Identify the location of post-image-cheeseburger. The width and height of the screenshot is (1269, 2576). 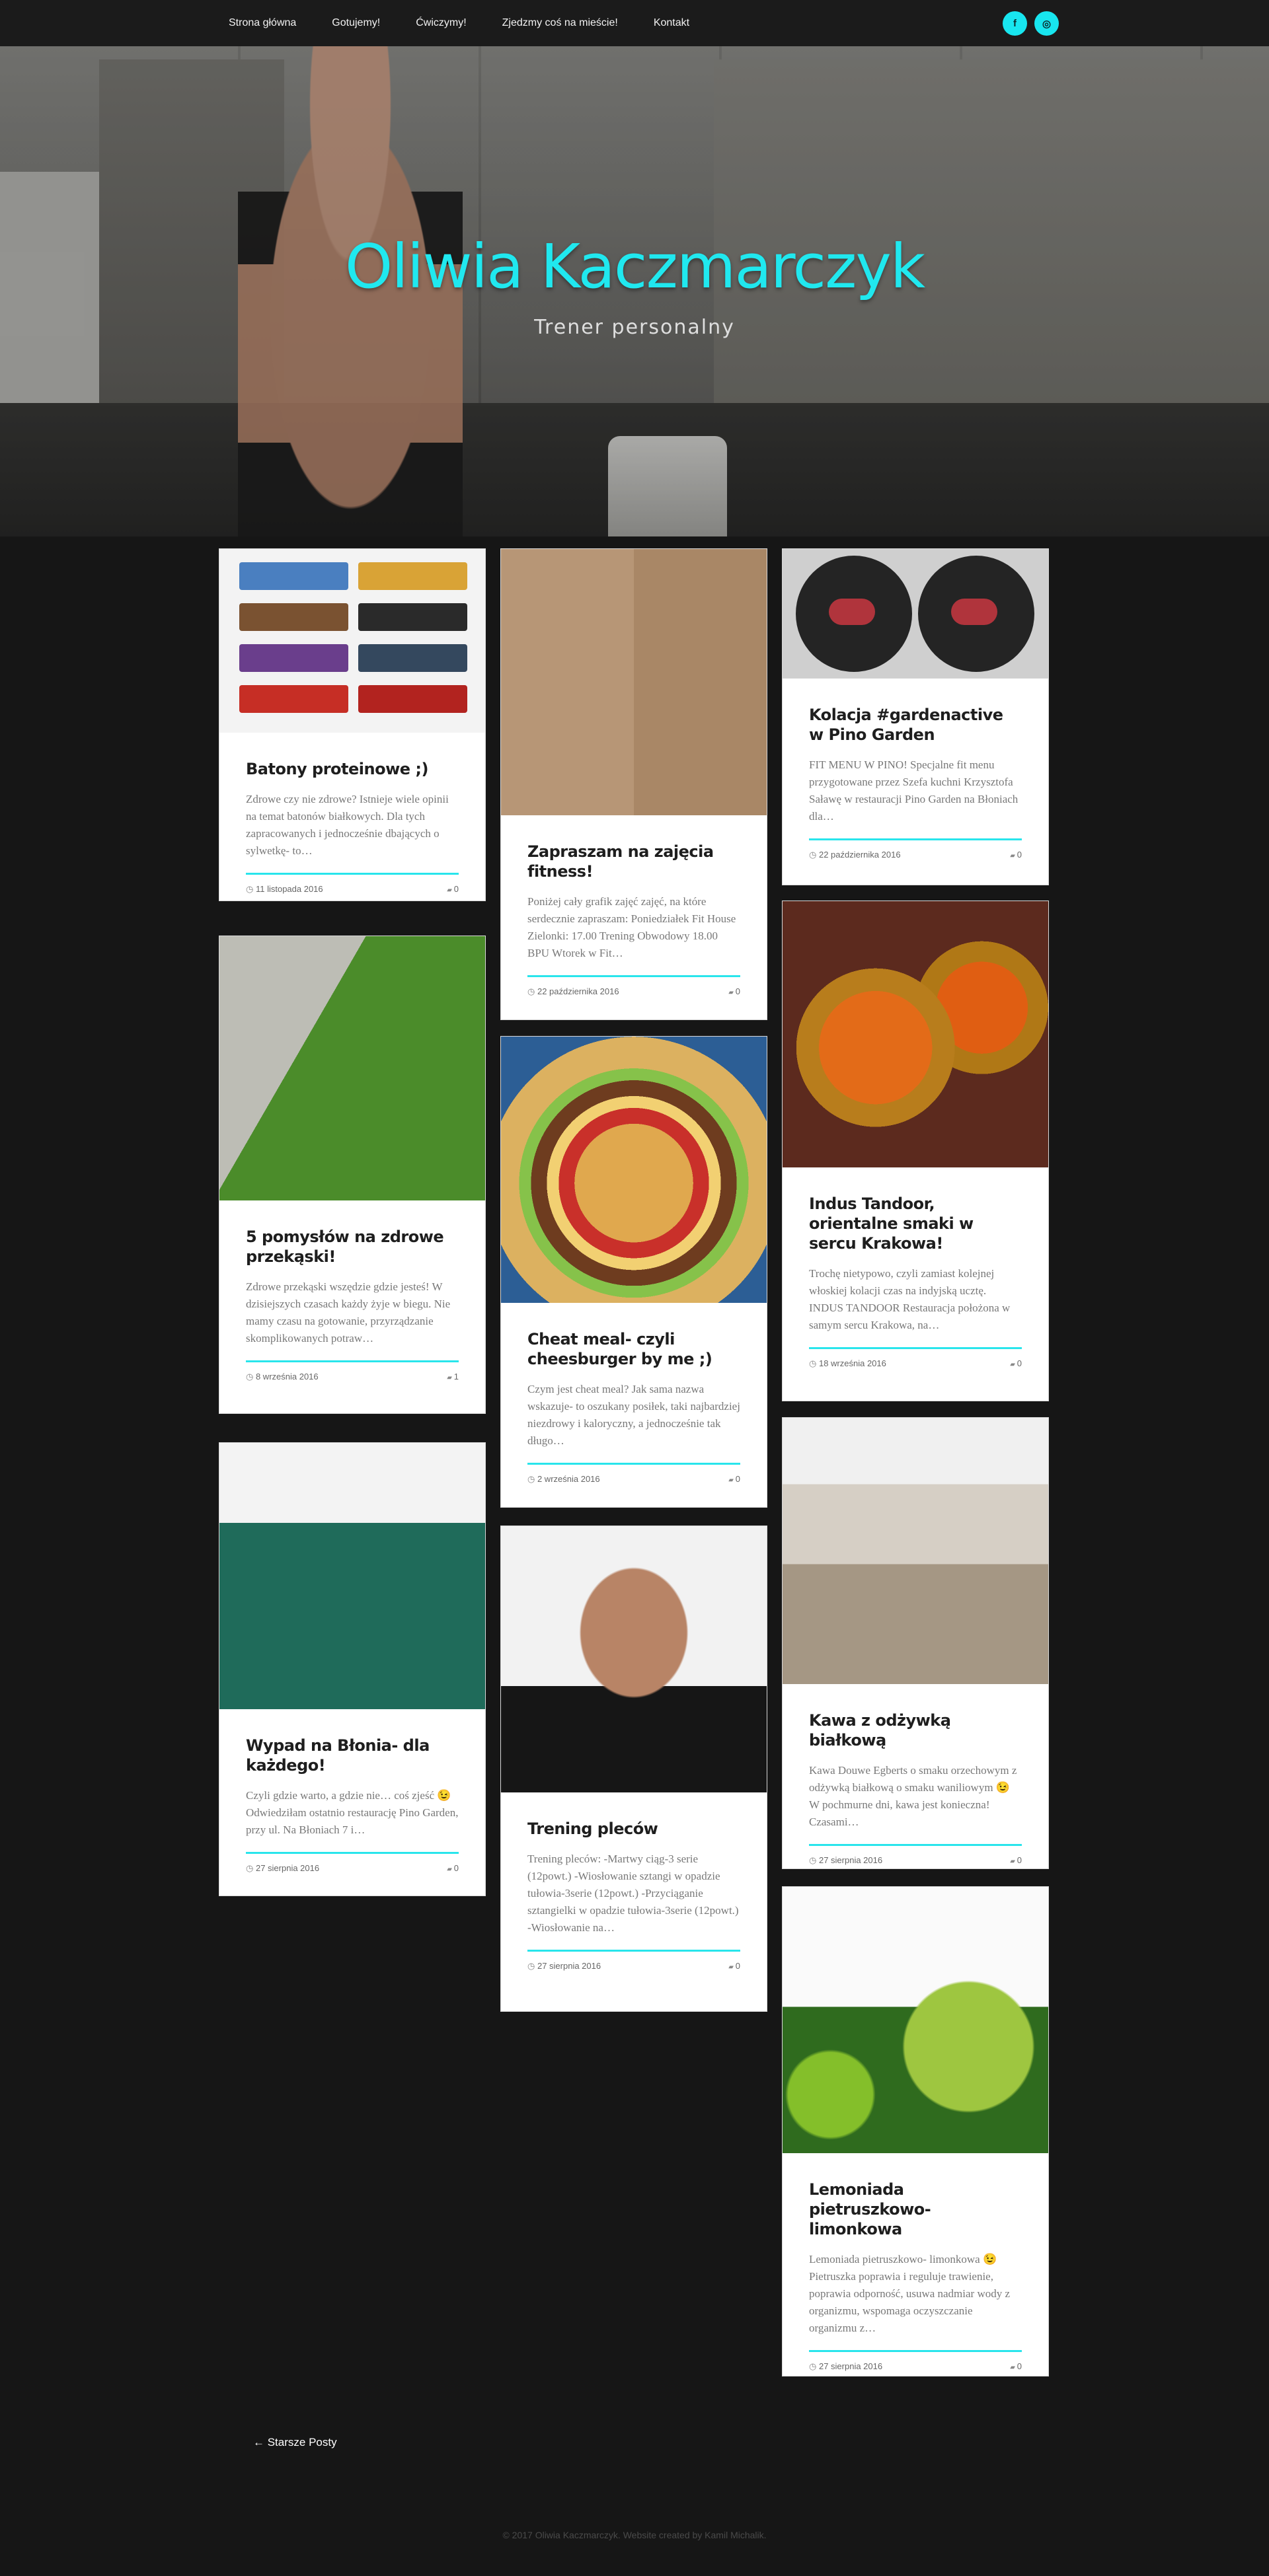
(634, 1170).